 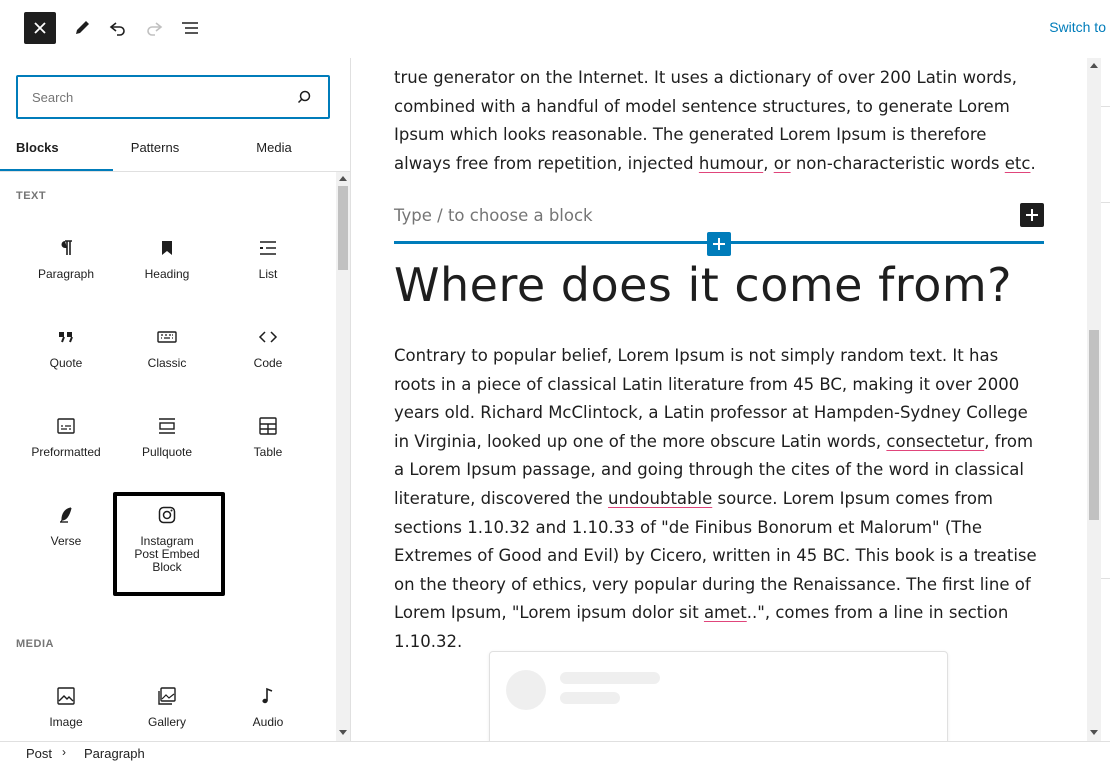 I want to click on breadcrumb-post: Post, so click(x=39, y=753).